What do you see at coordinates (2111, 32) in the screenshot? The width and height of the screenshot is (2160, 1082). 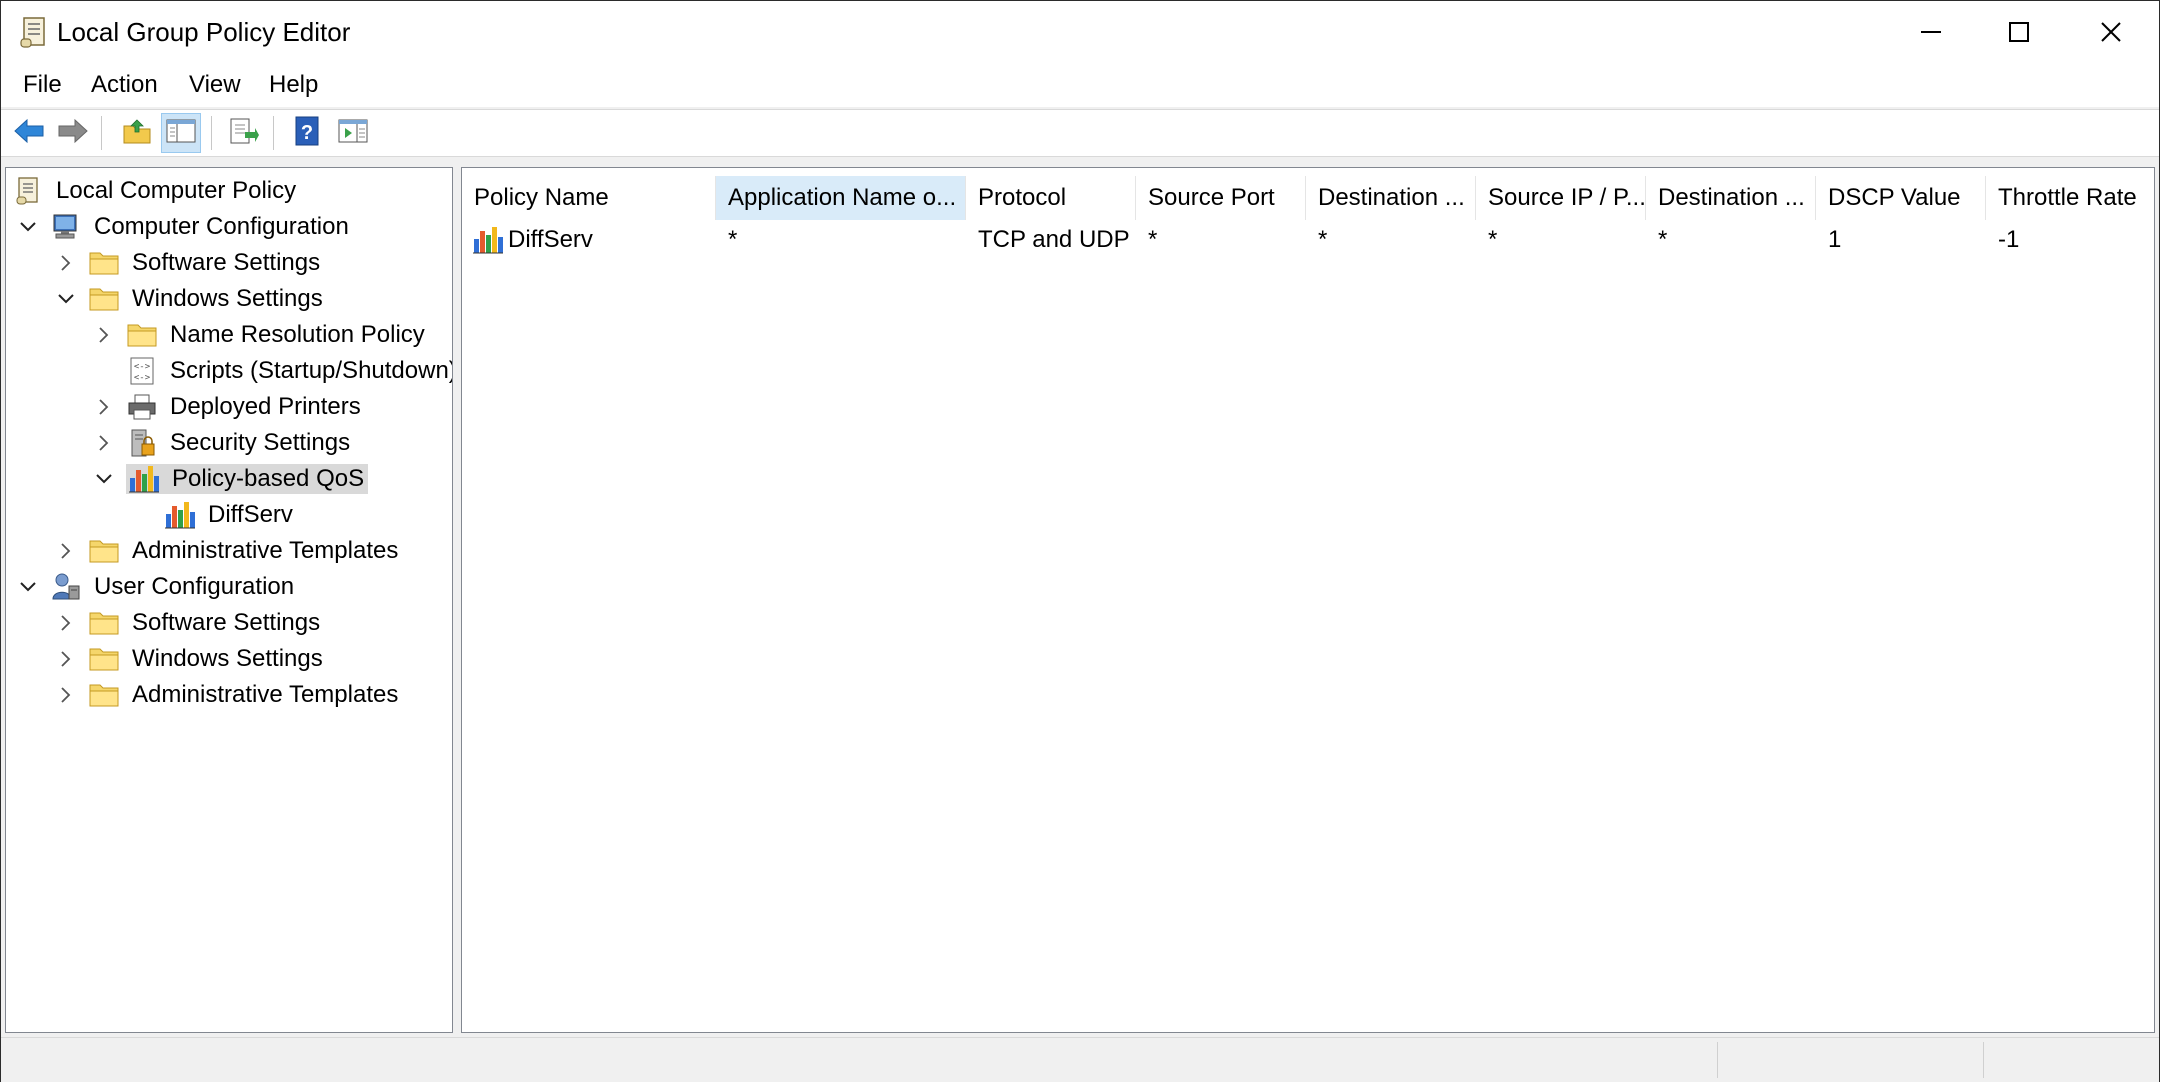 I see `close-button` at bounding box center [2111, 32].